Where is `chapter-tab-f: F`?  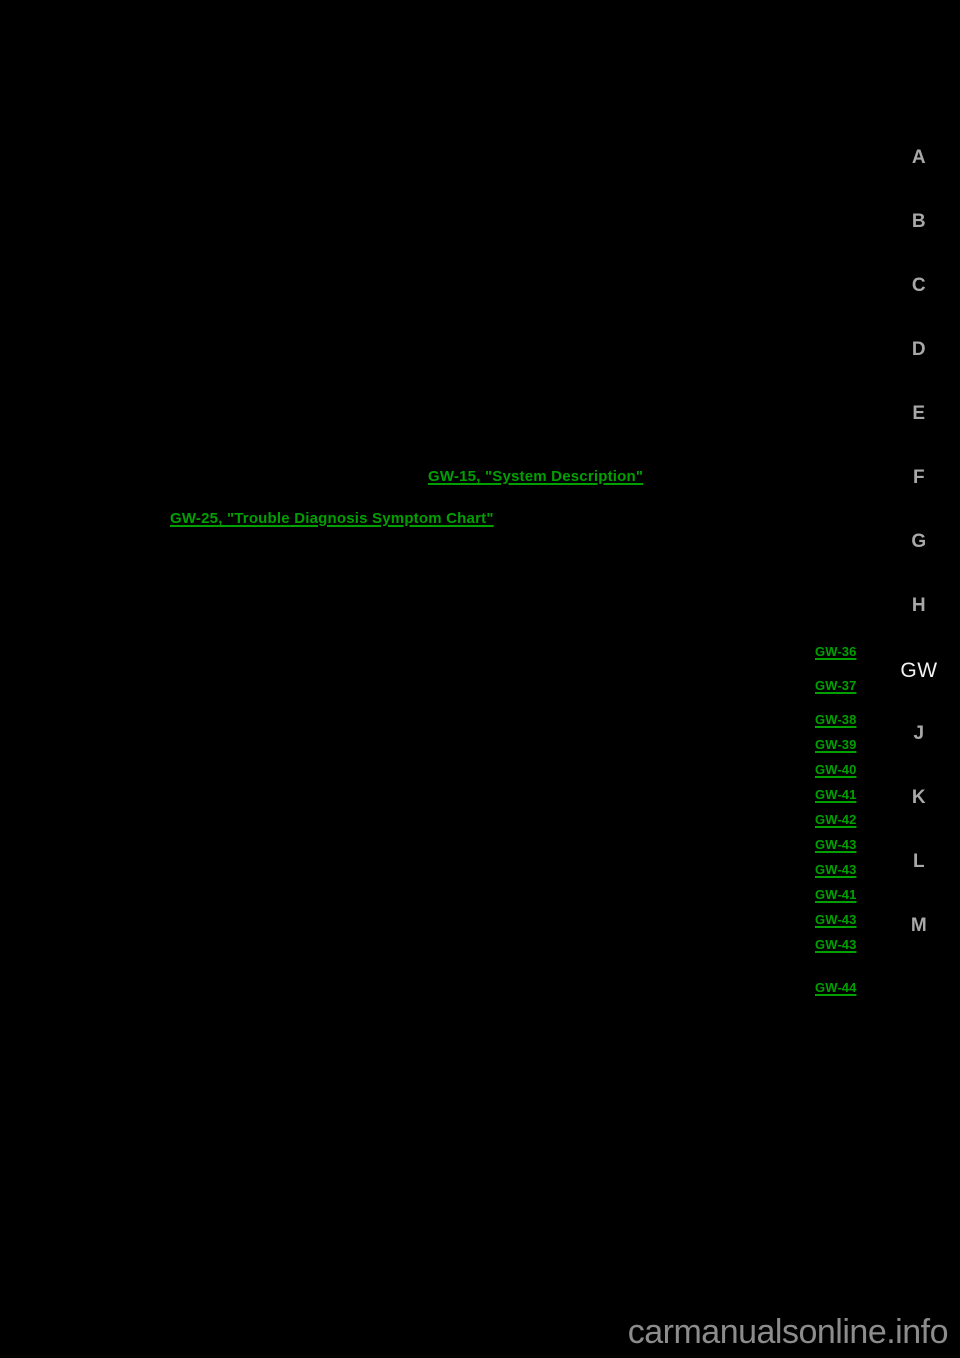
chapter-tab-f: F is located at coordinates (919, 477).